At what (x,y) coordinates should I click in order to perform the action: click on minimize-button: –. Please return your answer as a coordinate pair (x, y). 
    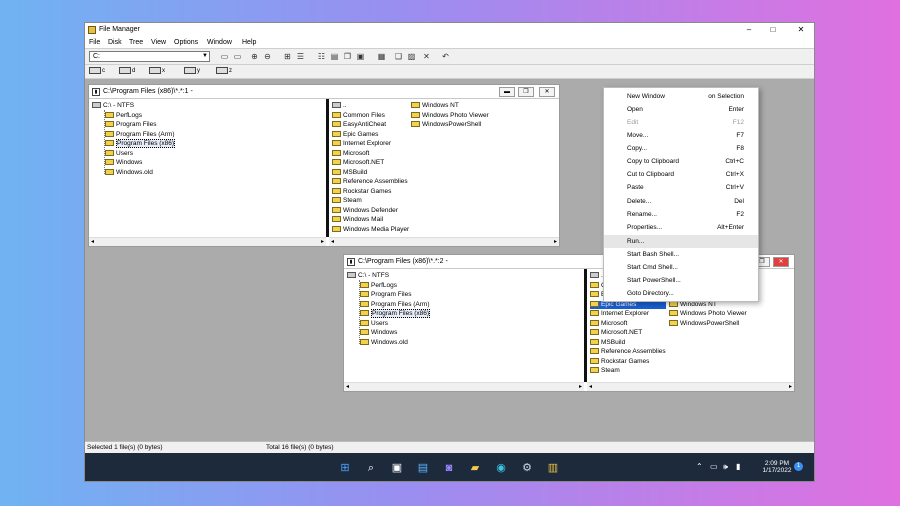
    Looking at the image, I should click on (749, 30).